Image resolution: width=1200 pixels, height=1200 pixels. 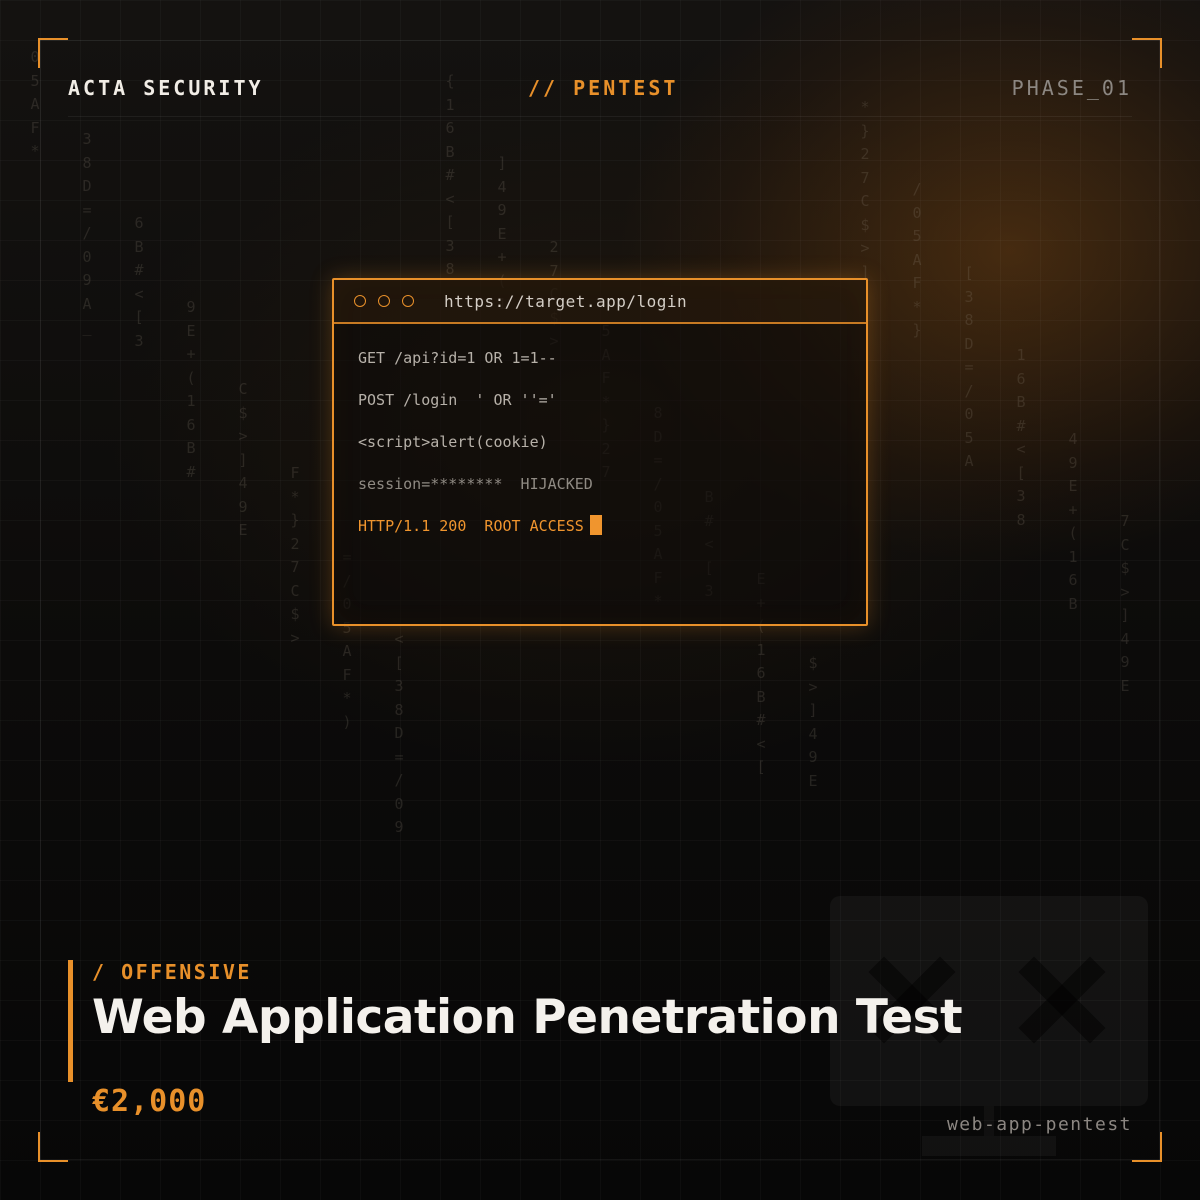 I want to click on service-price: €2,000, so click(x=149, y=1101).